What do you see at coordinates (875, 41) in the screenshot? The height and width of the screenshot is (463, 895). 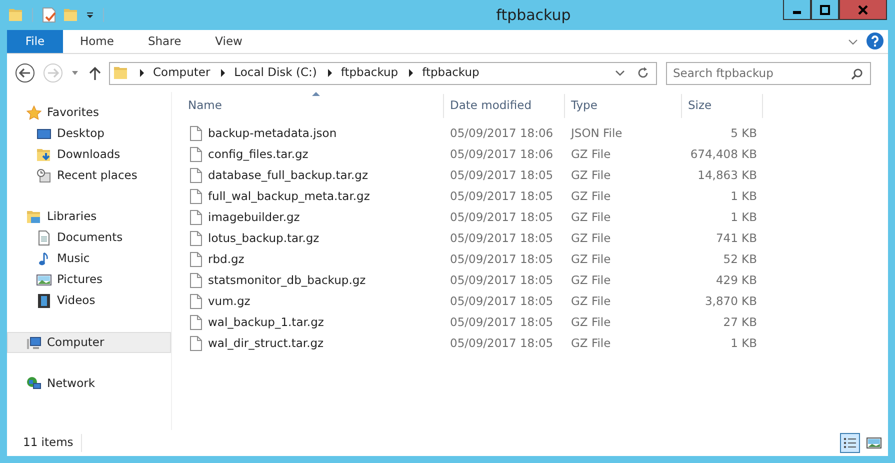 I see `help-icon` at bounding box center [875, 41].